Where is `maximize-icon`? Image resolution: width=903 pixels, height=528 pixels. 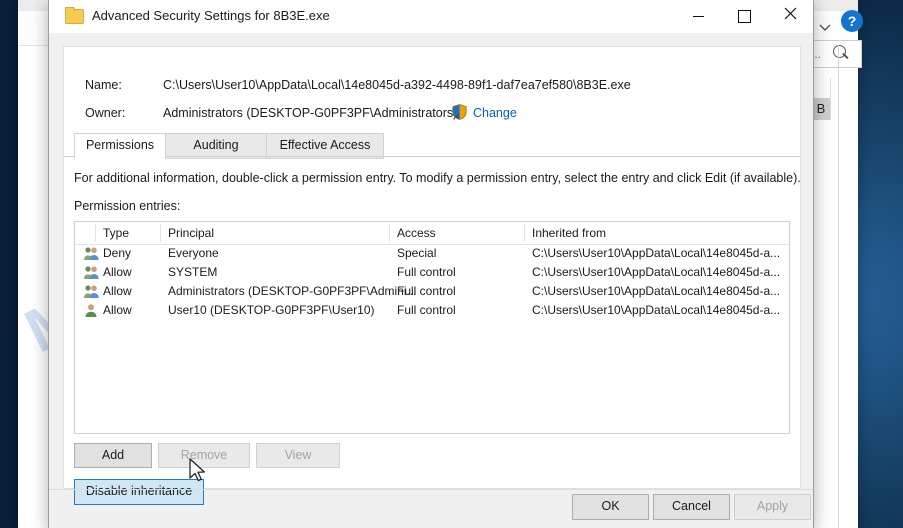 maximize-icon is located at coordinates (744, 17).